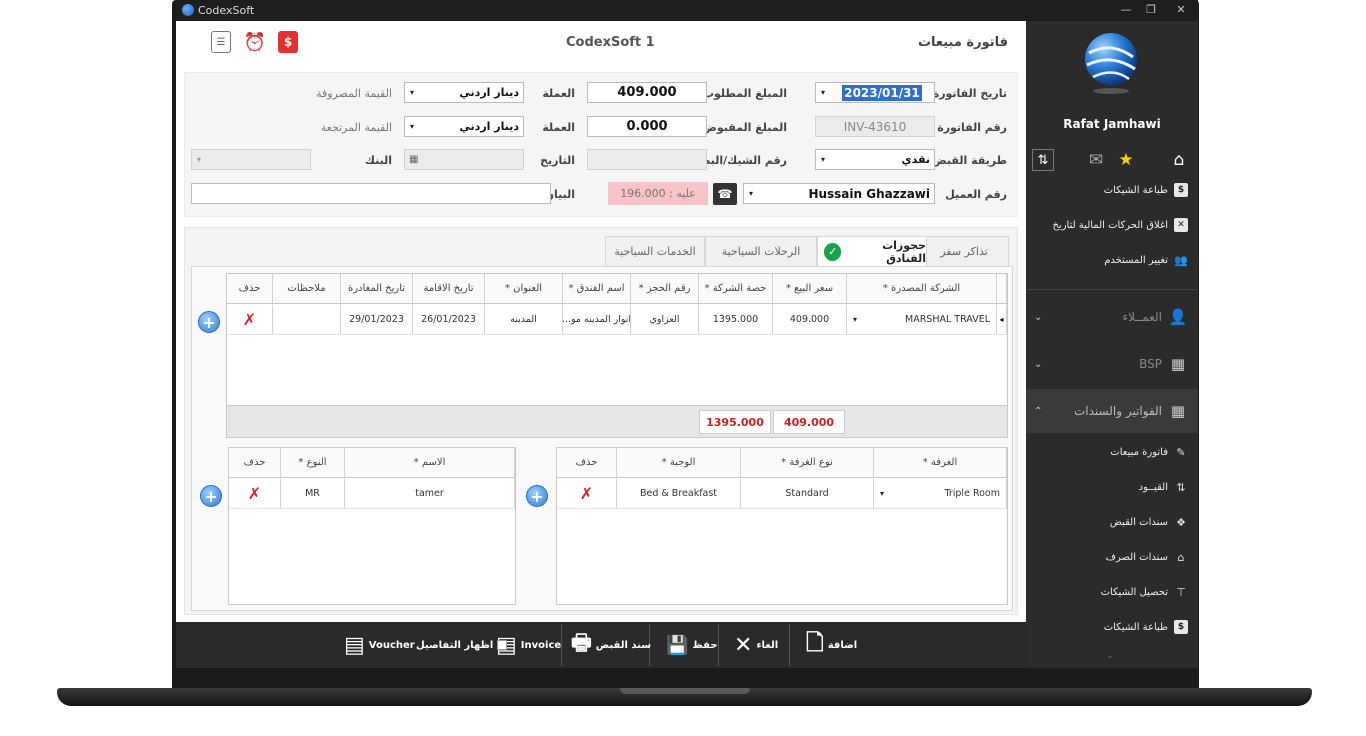 This screenshot has width=1366, height=736. I want to click on voucher-button: Voucher ▤, so click(379, 645).